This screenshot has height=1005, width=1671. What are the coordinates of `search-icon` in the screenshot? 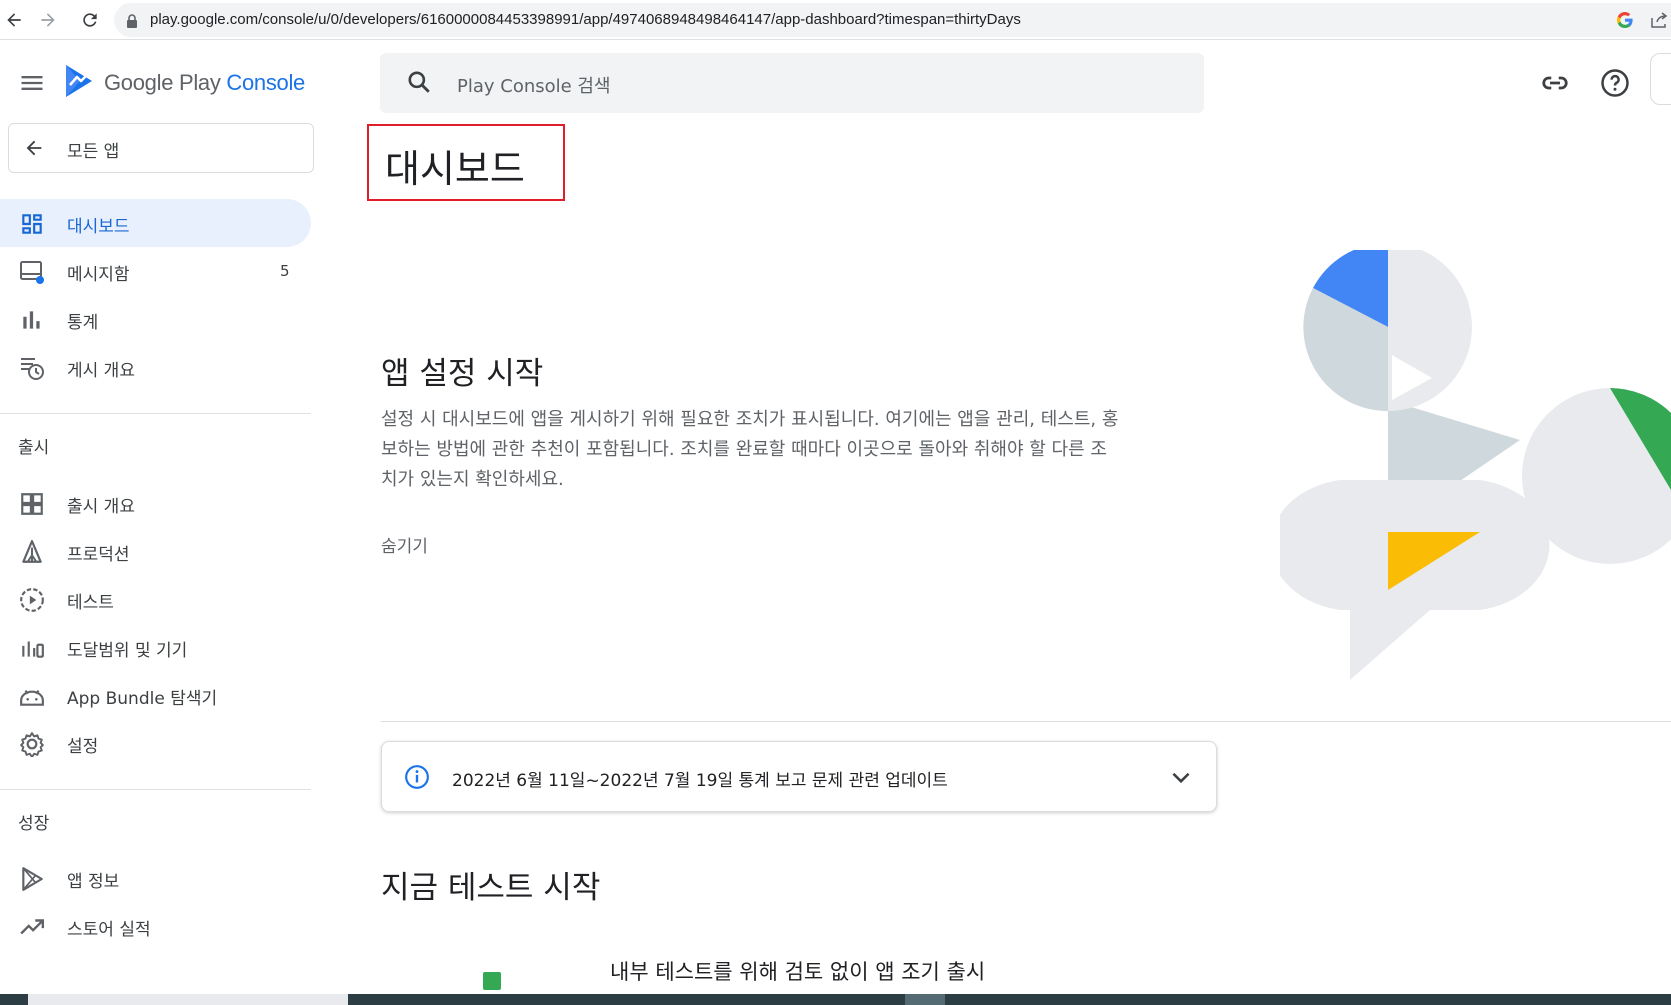 It's located at (419, 84).